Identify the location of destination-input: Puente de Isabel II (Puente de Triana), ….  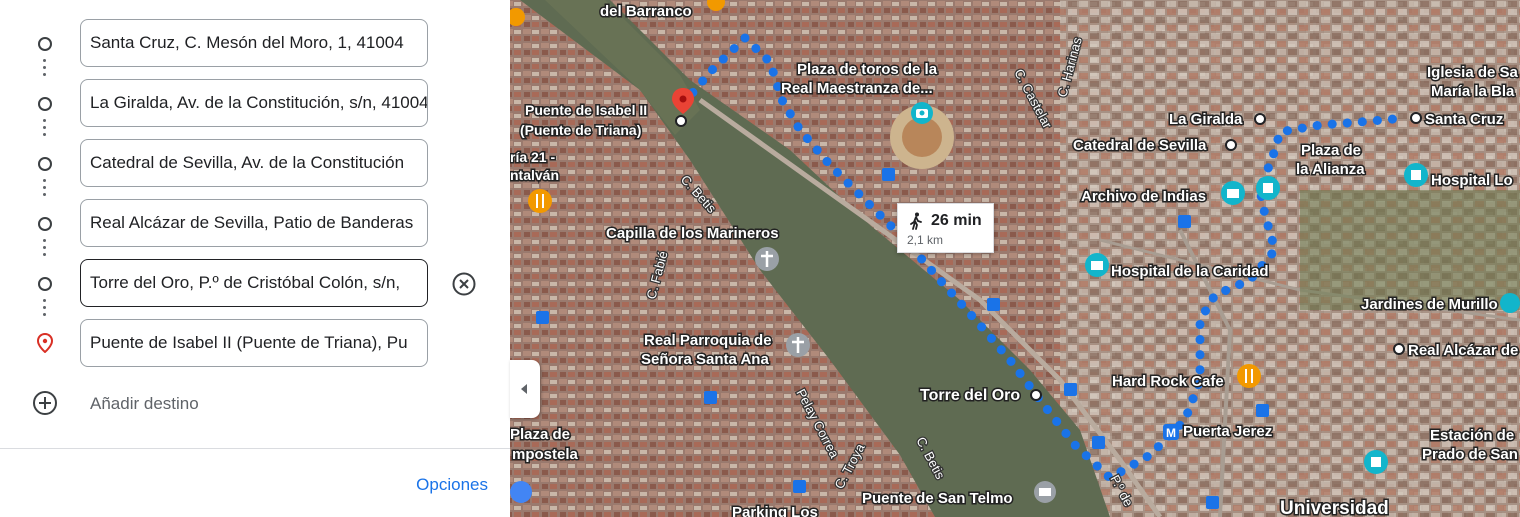
(254, 343).